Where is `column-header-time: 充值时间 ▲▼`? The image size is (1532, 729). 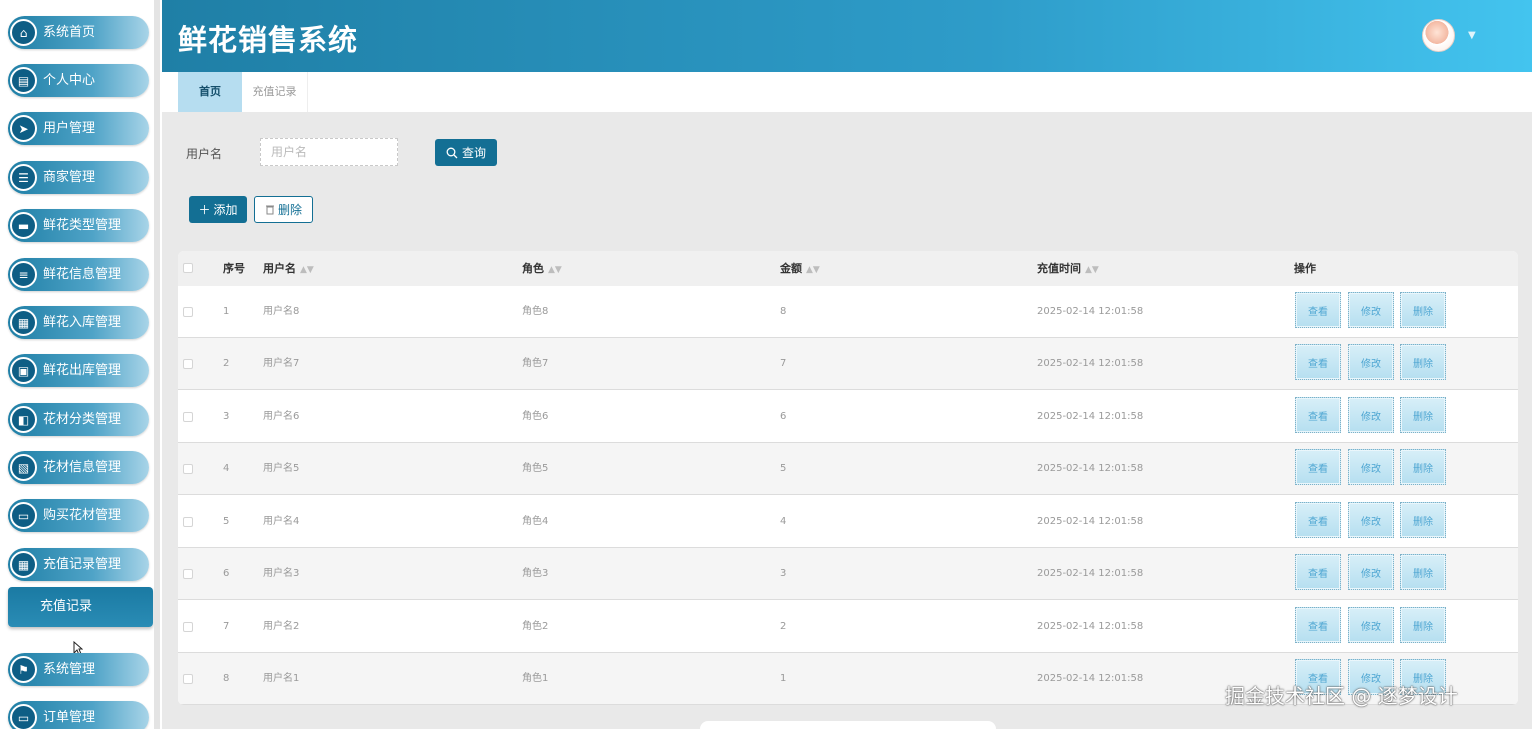
column-header-time: 充值时间 ▲▼ is located at coordinates (1068, 268).